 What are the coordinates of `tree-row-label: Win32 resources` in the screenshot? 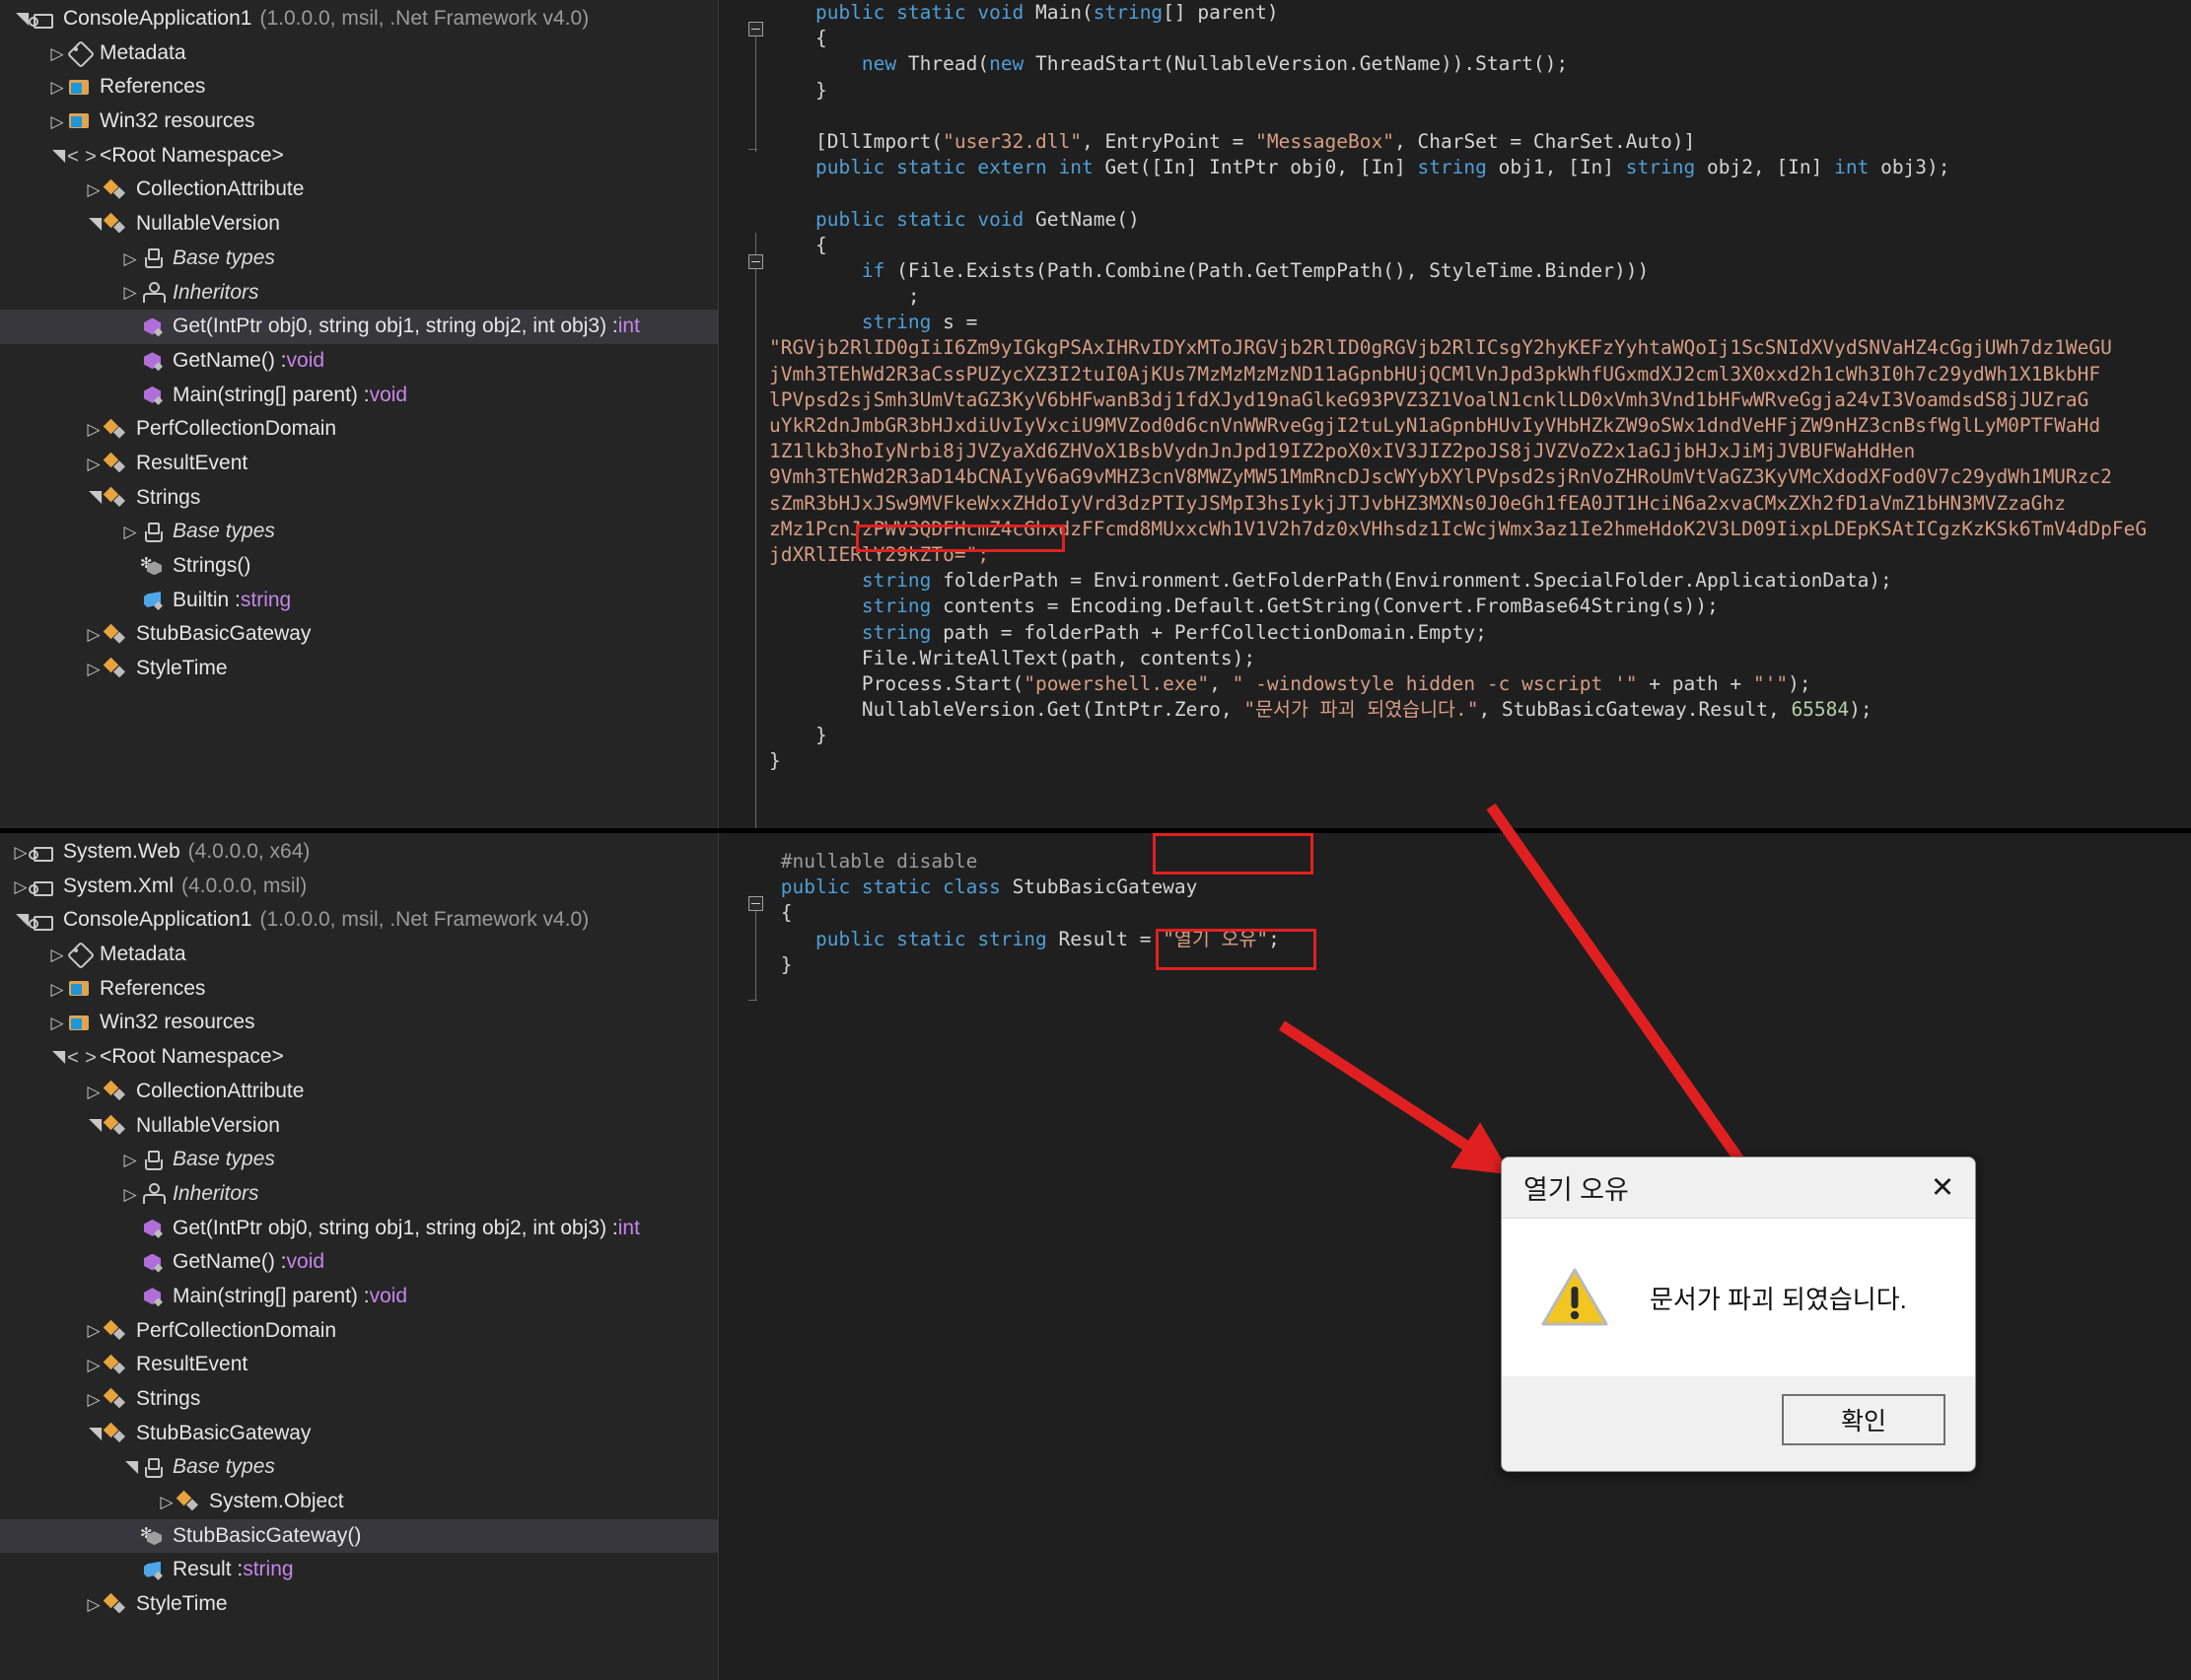 It's located at (177, 121).